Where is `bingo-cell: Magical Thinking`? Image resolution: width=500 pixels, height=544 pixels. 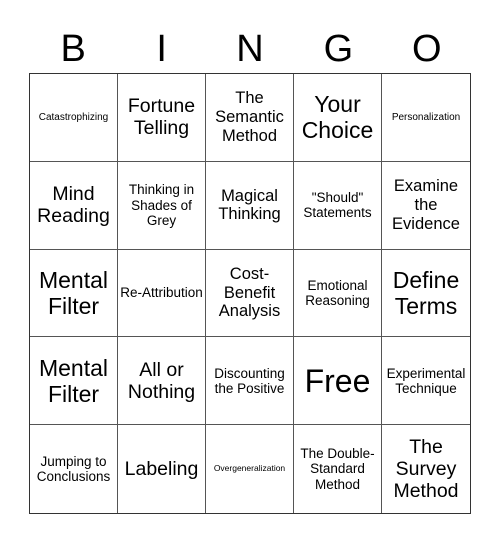
bingo-cell: Magical Thinking is located at coordinates (250, 205).